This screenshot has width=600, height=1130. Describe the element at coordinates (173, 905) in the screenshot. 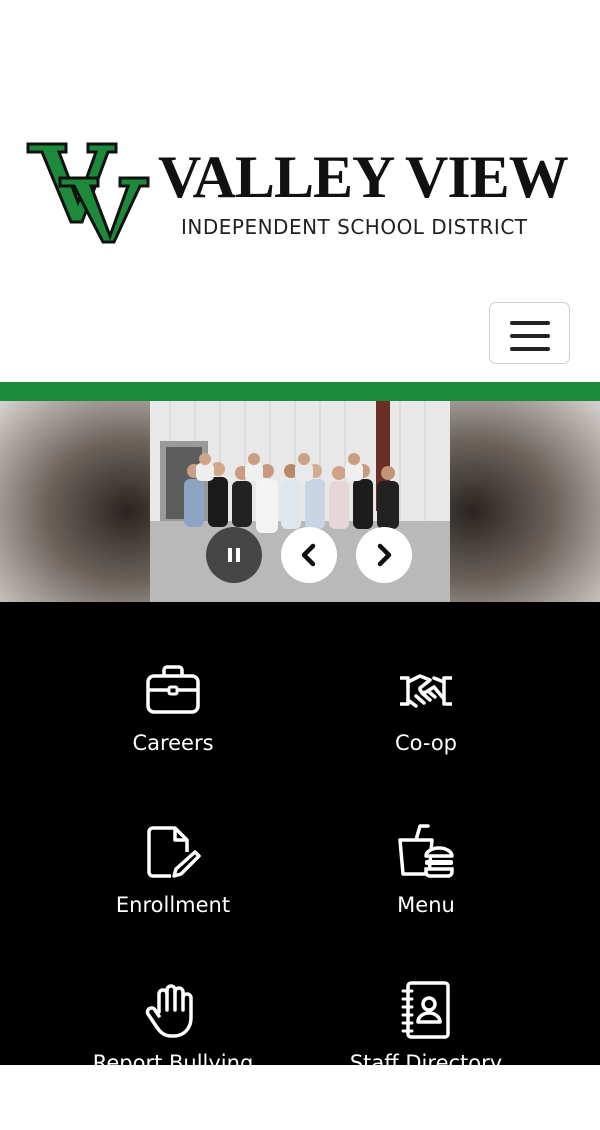

I see `quick-link-label: Enrollment` at that location.